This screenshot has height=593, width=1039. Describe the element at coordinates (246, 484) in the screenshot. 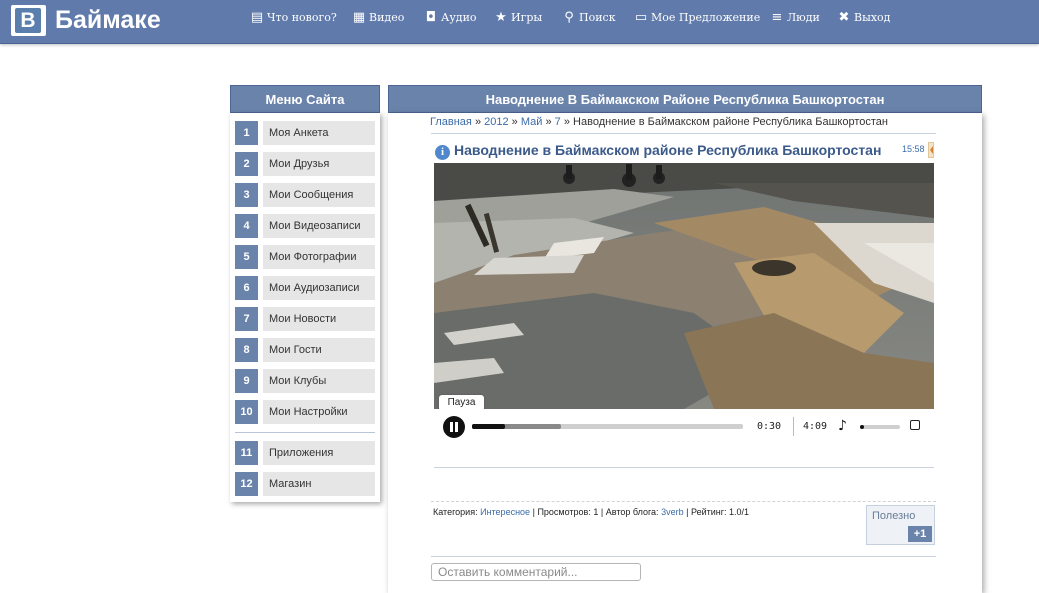

I see `menu-item-number: 12` at that location.